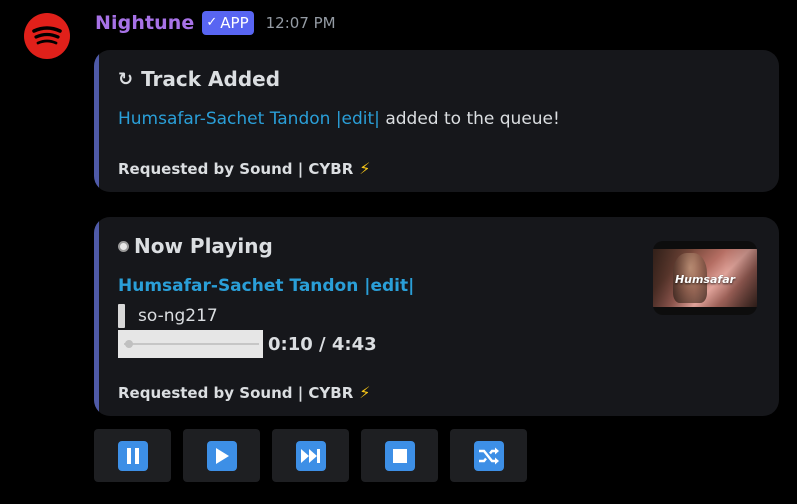 Image resolution: width=797 pixels, height=504 pixels. I want to click on quote-bar, so click(121, 316).